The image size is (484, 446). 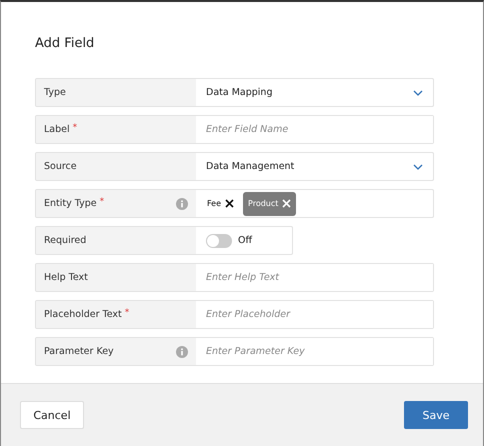 What do you see at coordinates (219, 241) in the screenshot?
I see `toggle-switch` at bounding box center [219, 241].